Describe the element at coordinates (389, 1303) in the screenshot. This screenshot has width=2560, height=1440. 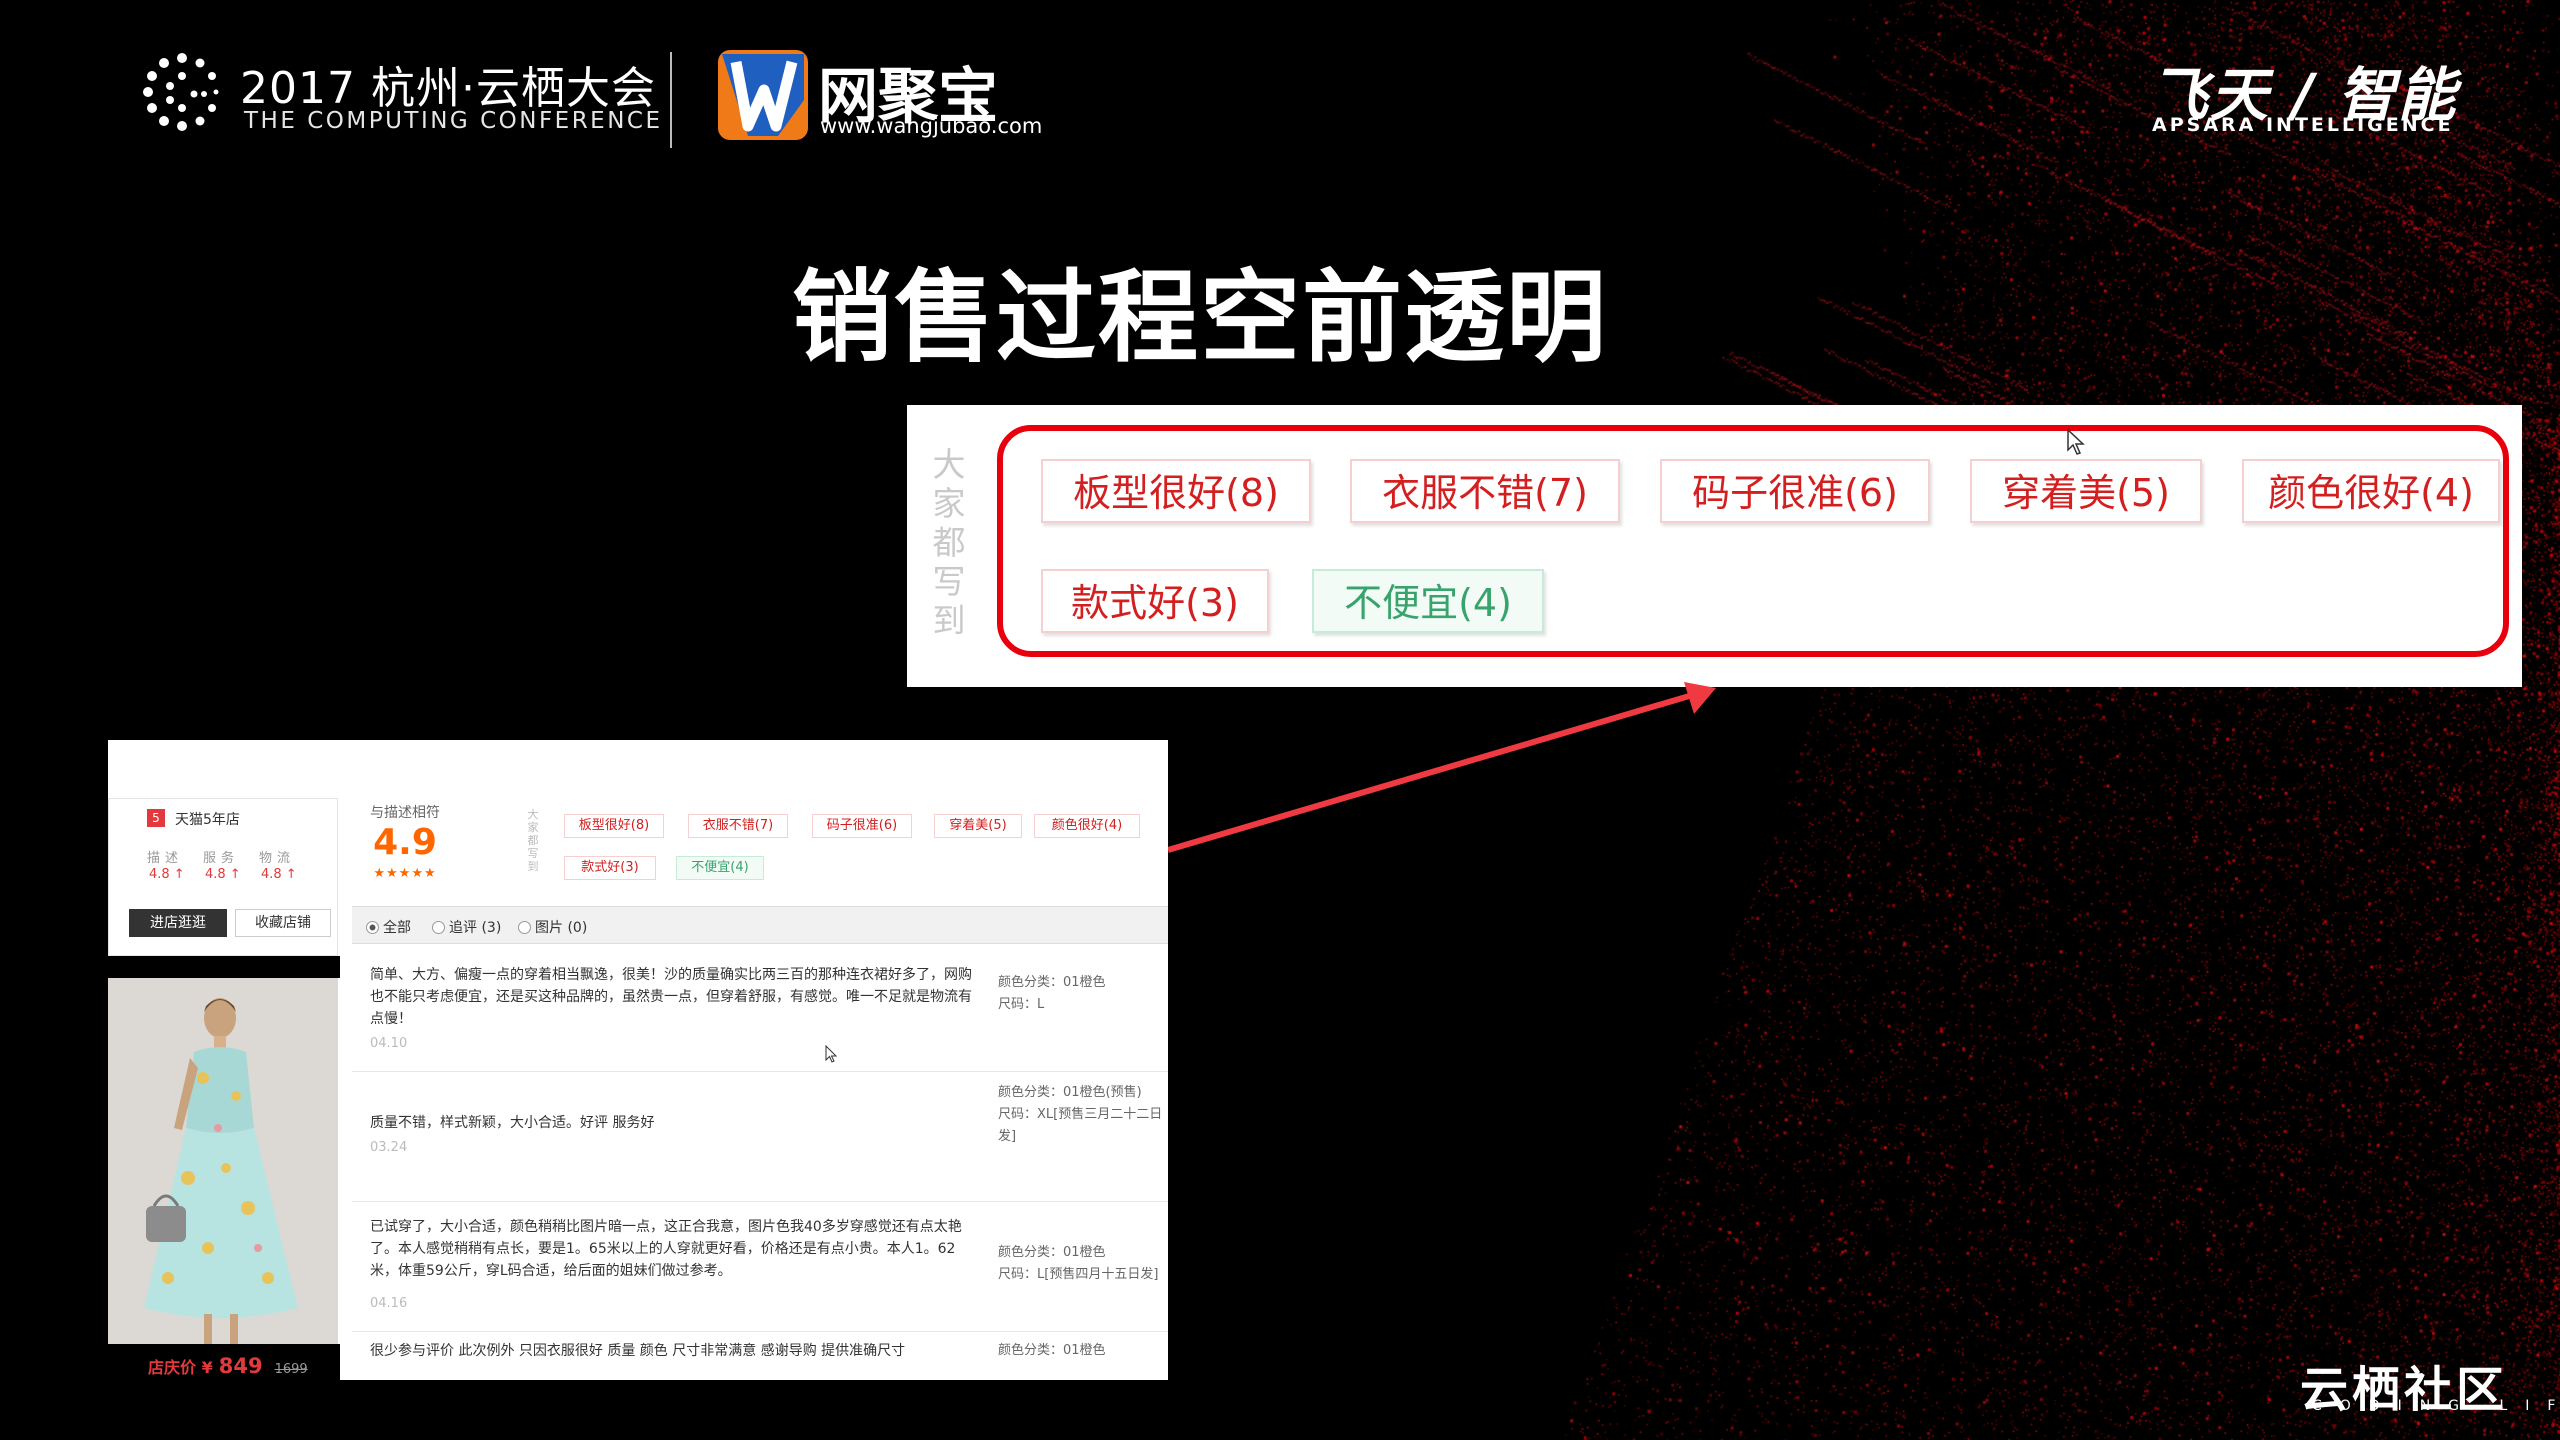
I see `review-date: 04.16` at that location.